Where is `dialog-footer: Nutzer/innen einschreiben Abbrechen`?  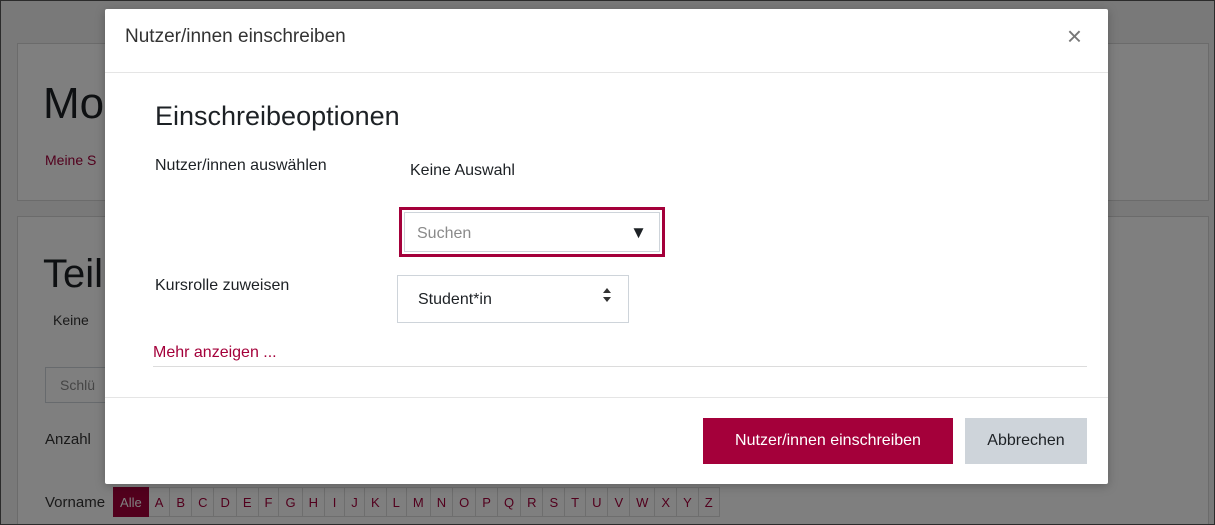 dialog-footer: Nutzer/innen einschreiben Abbrechen is located at coordinates (606, 440).